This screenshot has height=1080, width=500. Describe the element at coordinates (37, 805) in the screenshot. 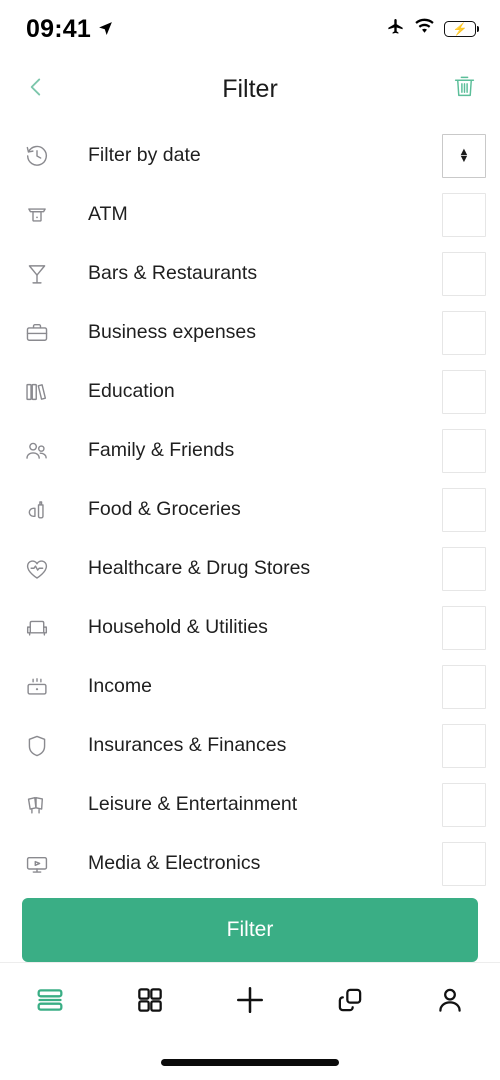

I see `tickets-icon` at that location.